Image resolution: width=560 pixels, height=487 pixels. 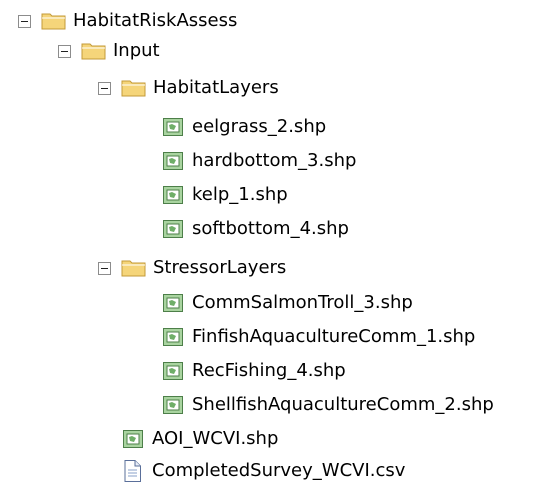 I want to click on tree-node-file: FinfishAquacultureComm_1.shp, so click(x=317, y=337).